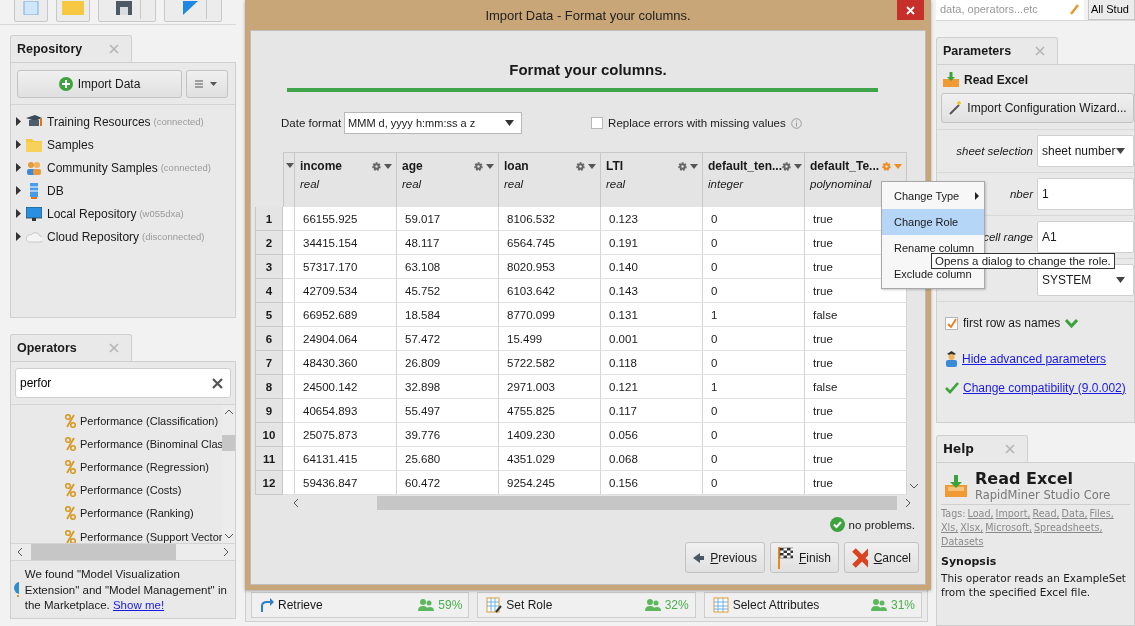 The width and height of the screenshot is (1135, 626). What do you see at coordinates (902, 605) in the screenshot?
I see `usage-percentage: 31%` at bounding box center [902, 605].